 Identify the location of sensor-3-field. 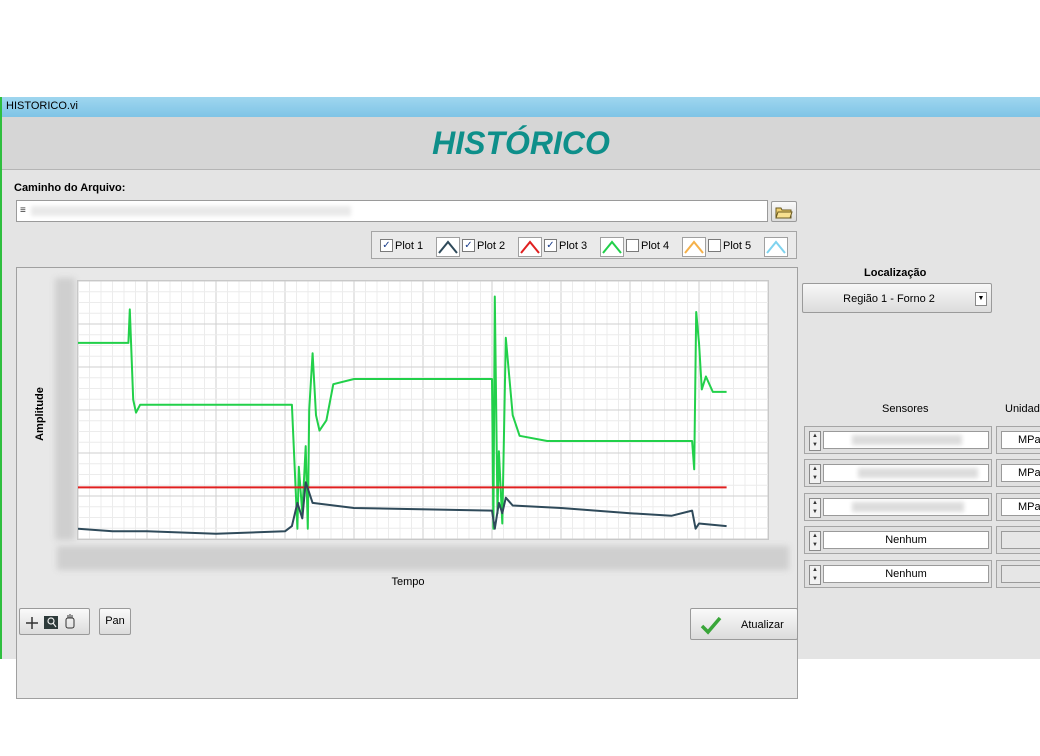
(906, 507).